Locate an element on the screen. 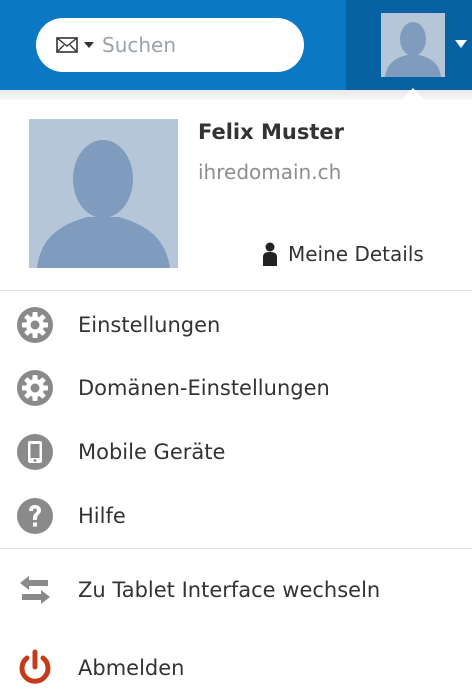  user-domain: ihredomain.ch is located at coordinates (270, 172).